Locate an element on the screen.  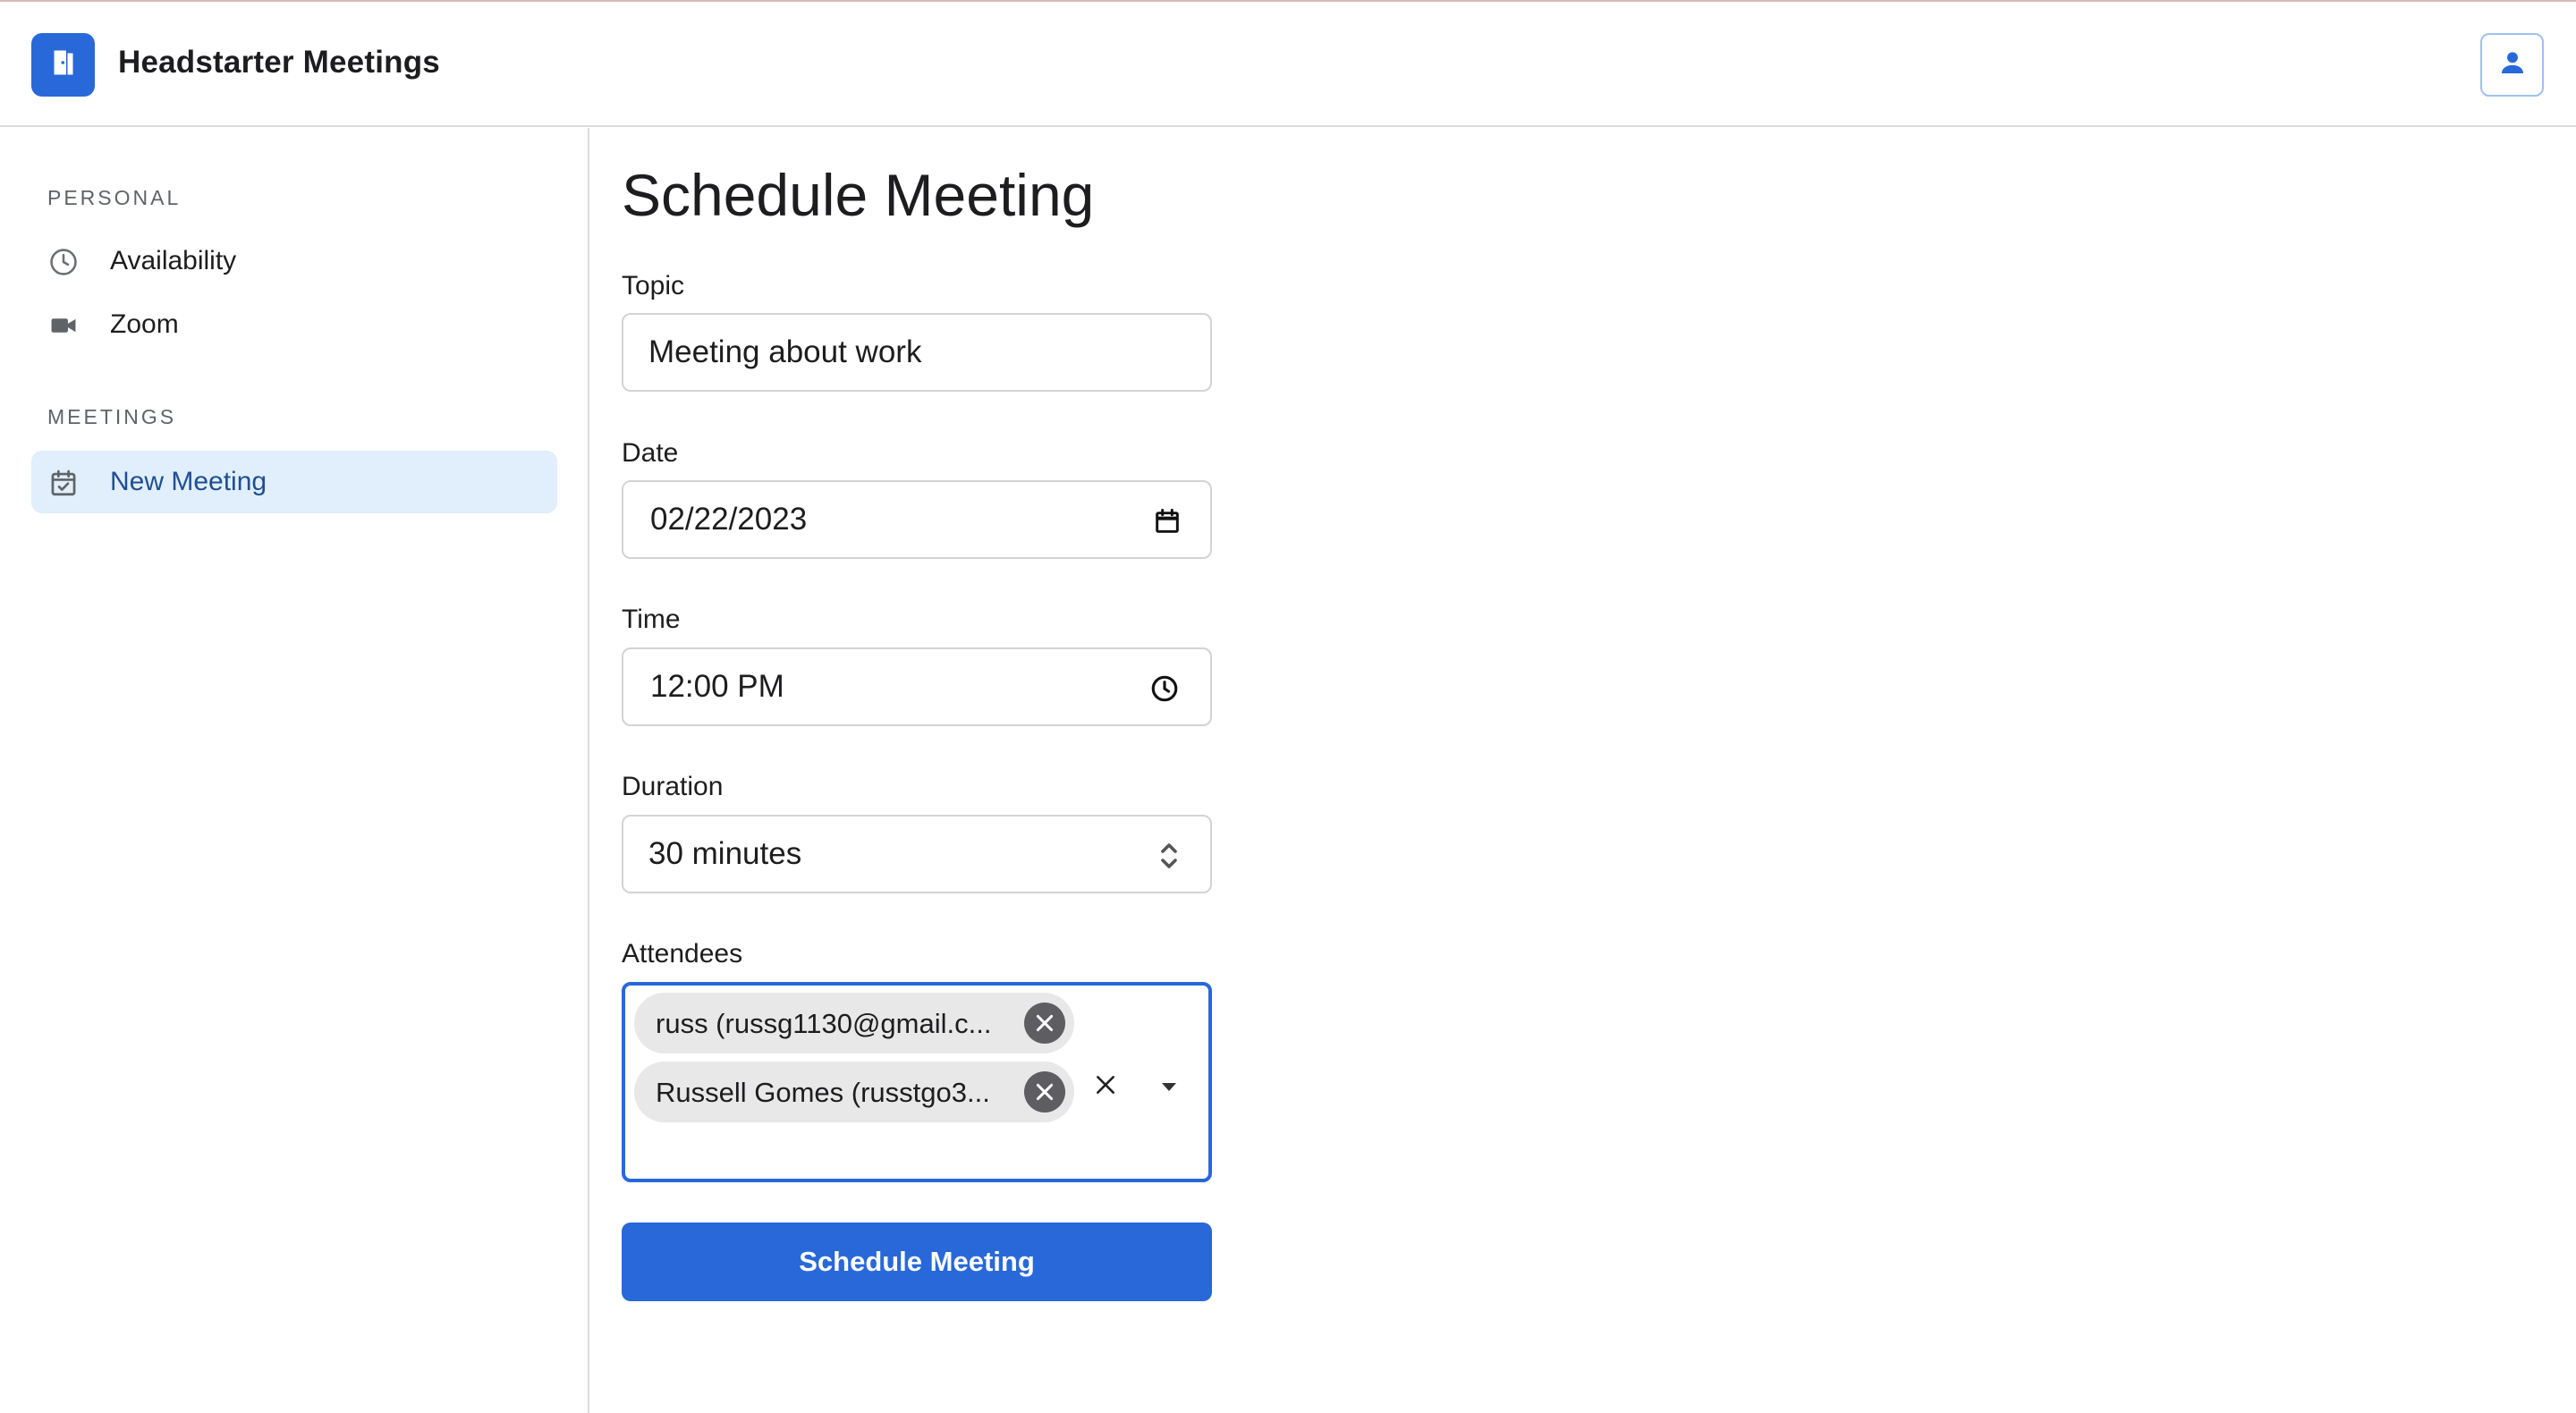
attendees-label: Attendees is located at coordinates (682, 954).